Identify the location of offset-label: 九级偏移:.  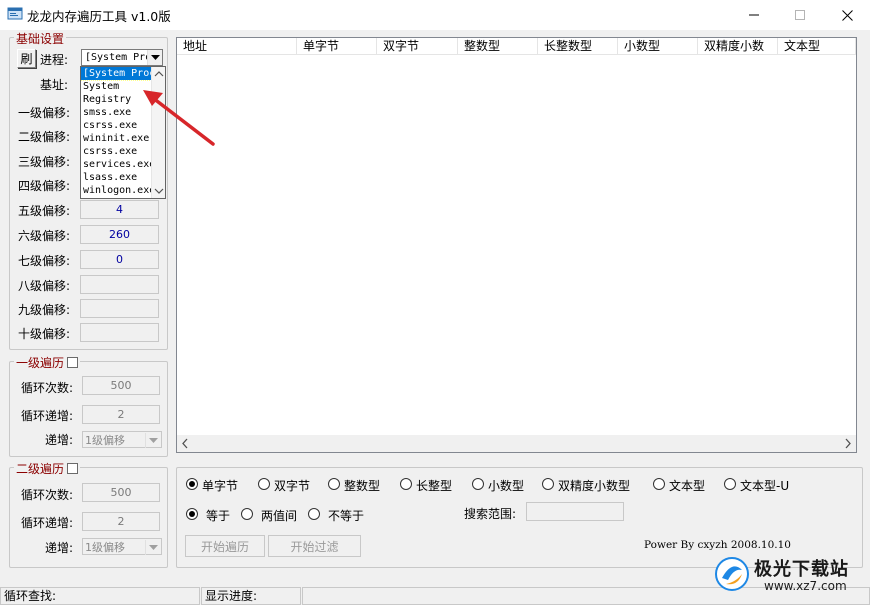
(44, 310).